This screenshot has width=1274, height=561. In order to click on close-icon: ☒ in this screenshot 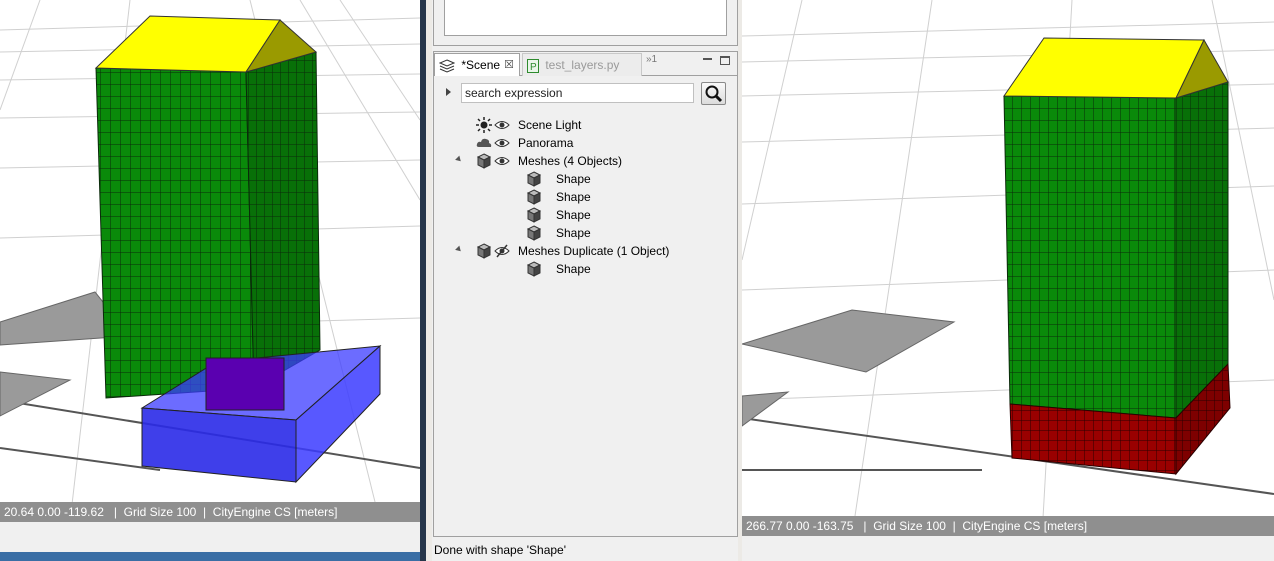, I will do `click(509, 65)`.